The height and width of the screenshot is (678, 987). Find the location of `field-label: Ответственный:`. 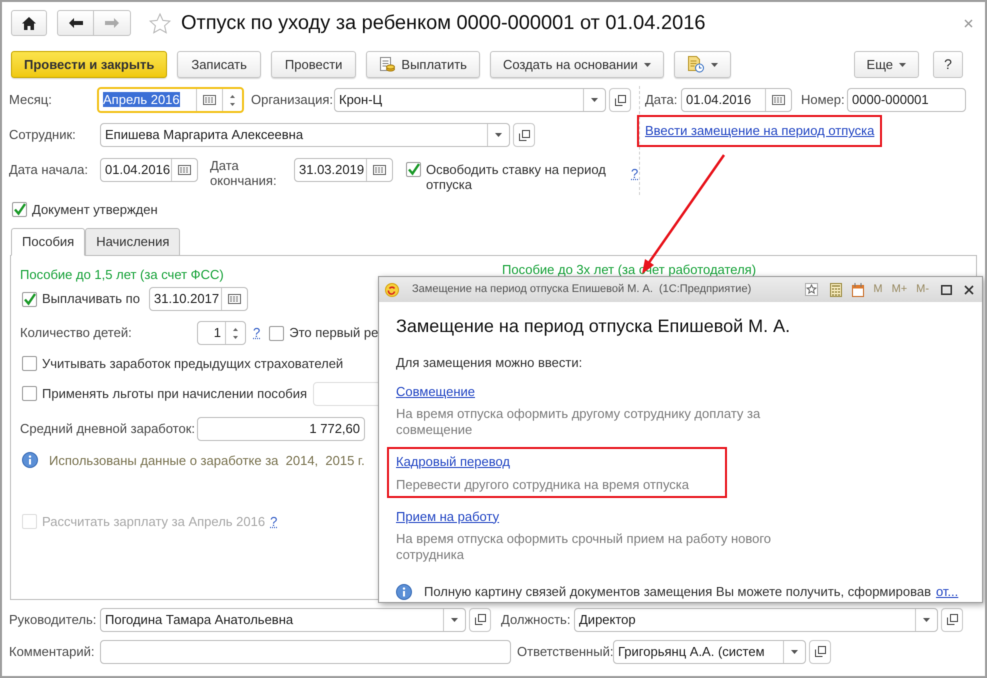

field-label: Ответственный: is located at coordinates (565, 651).